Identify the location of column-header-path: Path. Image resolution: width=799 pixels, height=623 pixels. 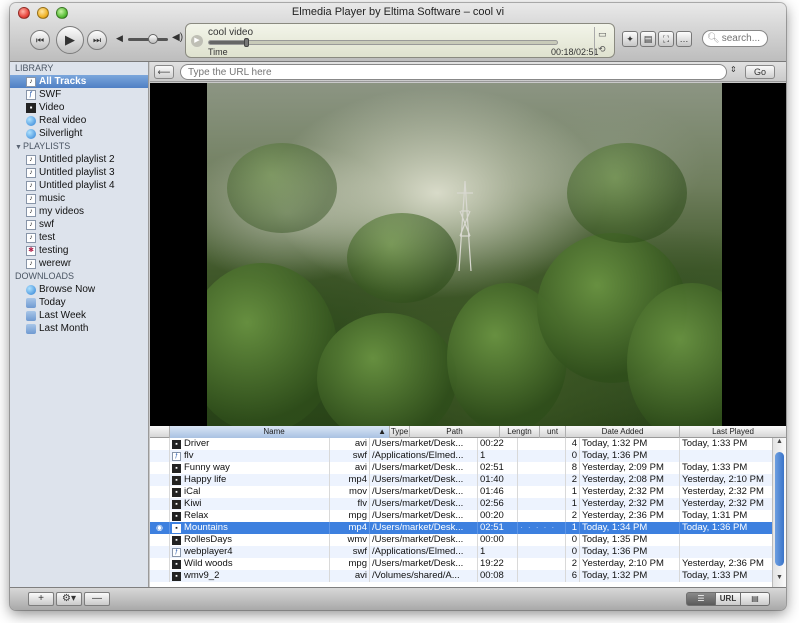
(455, 432).